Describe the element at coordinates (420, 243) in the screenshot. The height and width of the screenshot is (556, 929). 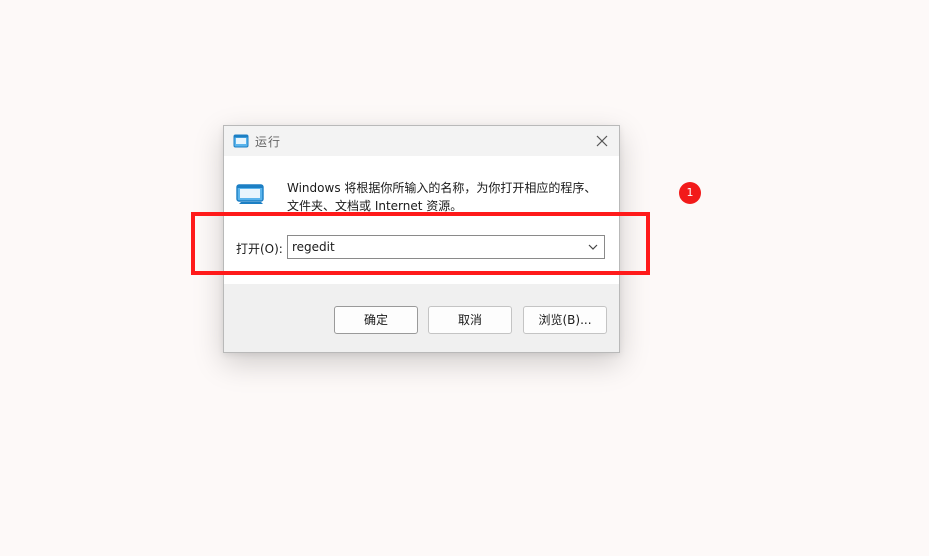
I see `highlight-box` at that location.